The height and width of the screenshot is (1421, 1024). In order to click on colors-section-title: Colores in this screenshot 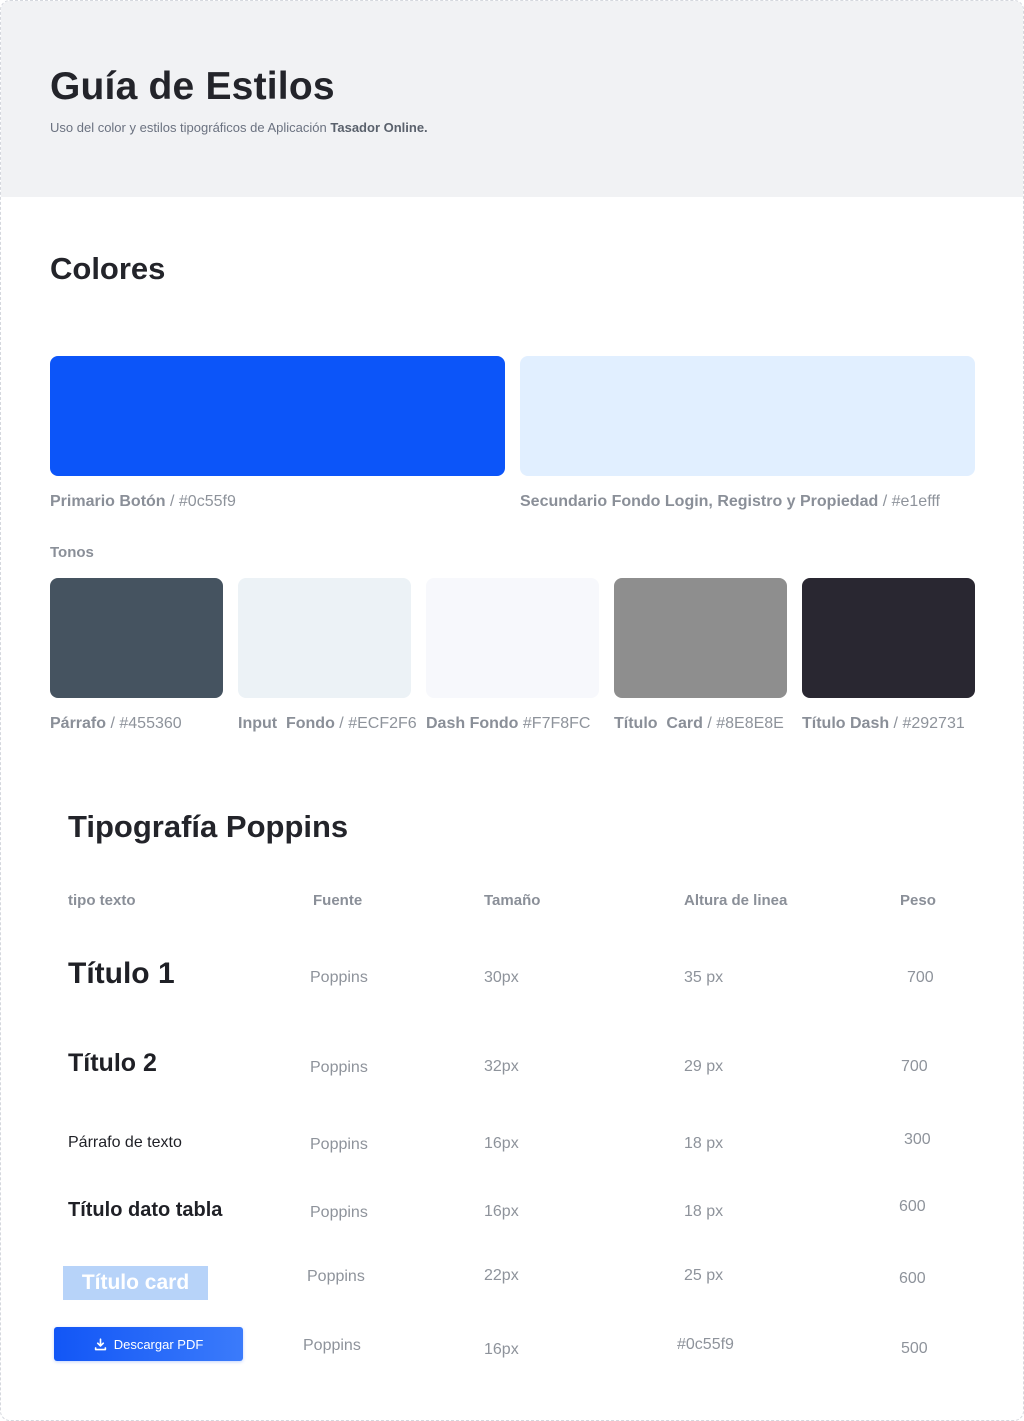, I will do `click(108, 268)`.